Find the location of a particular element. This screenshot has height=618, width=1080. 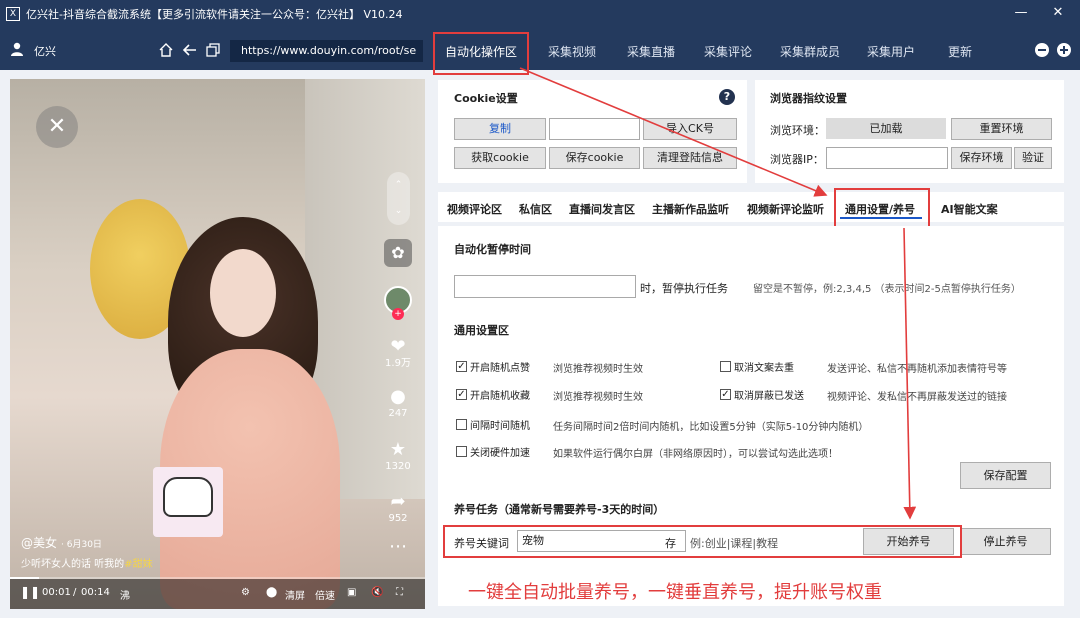

comment-action: ● 247 is located at coordinates (398, 404).